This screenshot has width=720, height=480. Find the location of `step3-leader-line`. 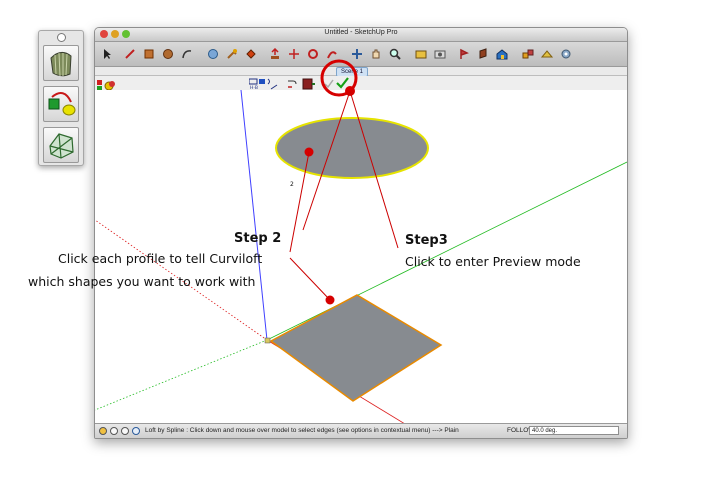

step3-leader-line is located at coordinates (374, 169).